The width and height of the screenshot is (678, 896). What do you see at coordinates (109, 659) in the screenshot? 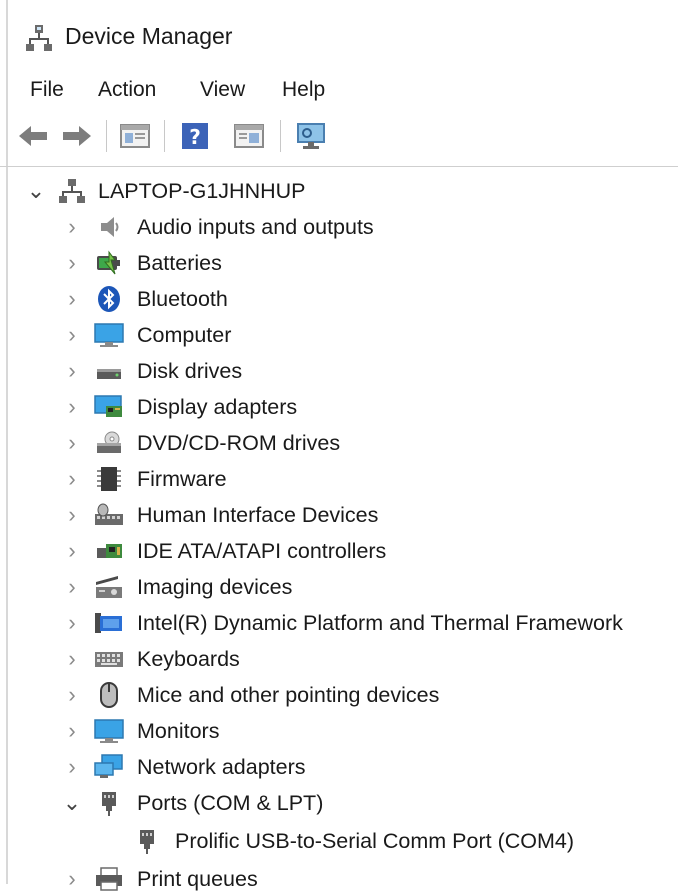
I see `keyboard-icon` at bounding box center [109, 659].